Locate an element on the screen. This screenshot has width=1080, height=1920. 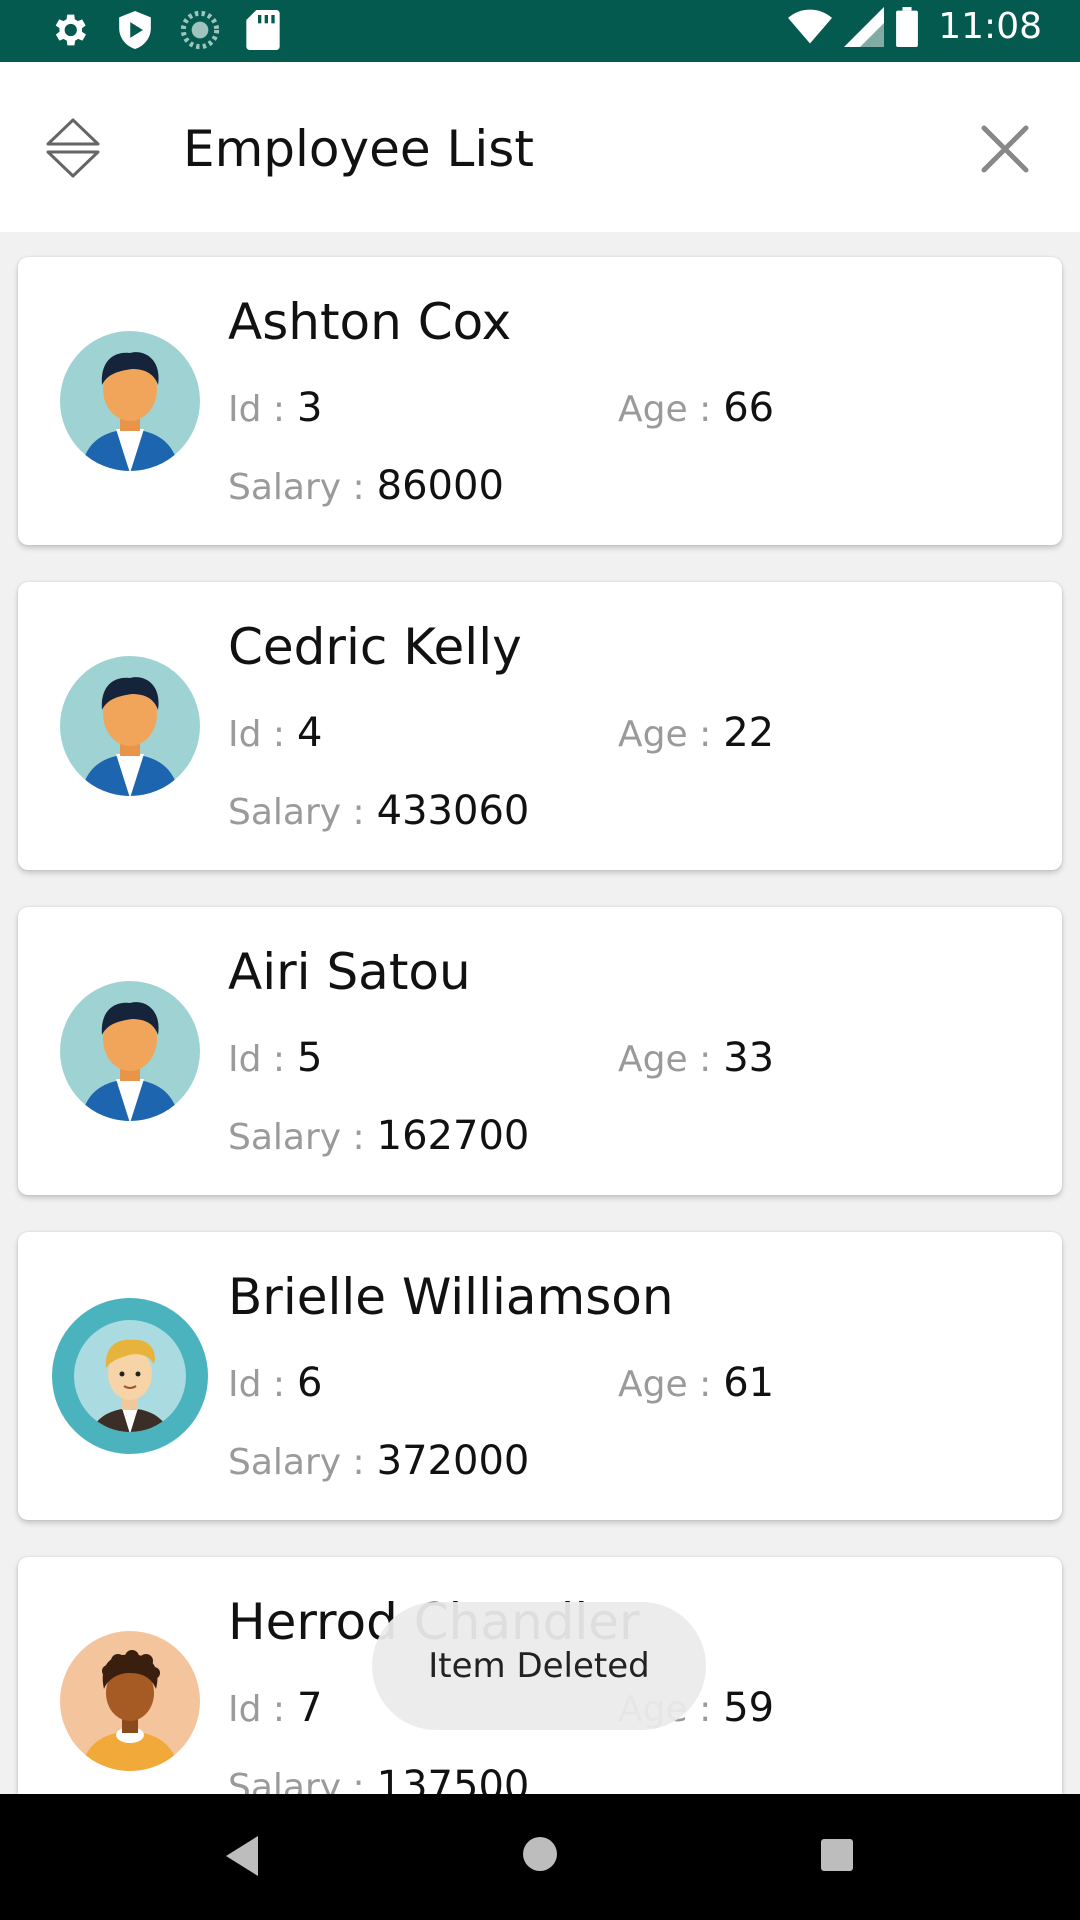
age-value: 33 is located at coordinates (749, 1058).